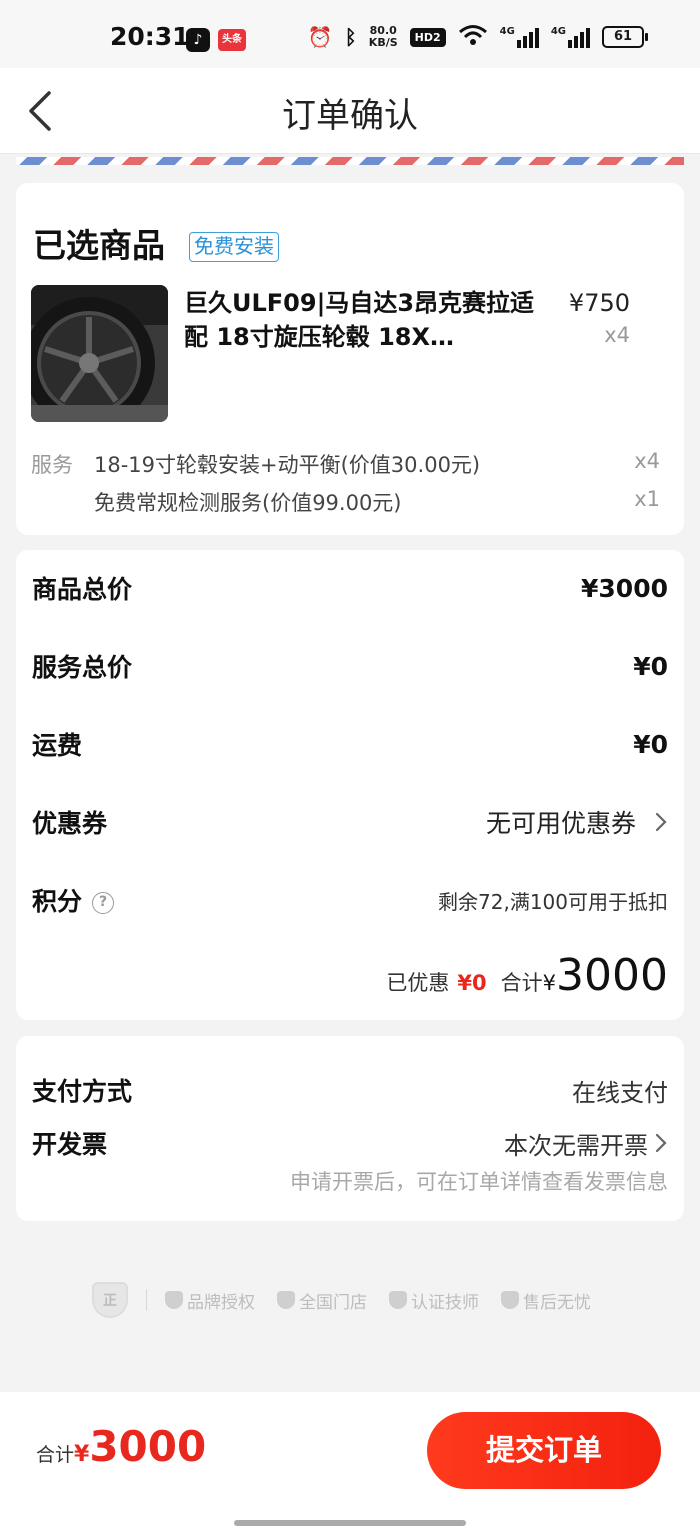  What do you see at coordinates (110, 1300) in the screenshot?
I see `authentic-shield-icon: 正` at bounding box center [110, 1300].